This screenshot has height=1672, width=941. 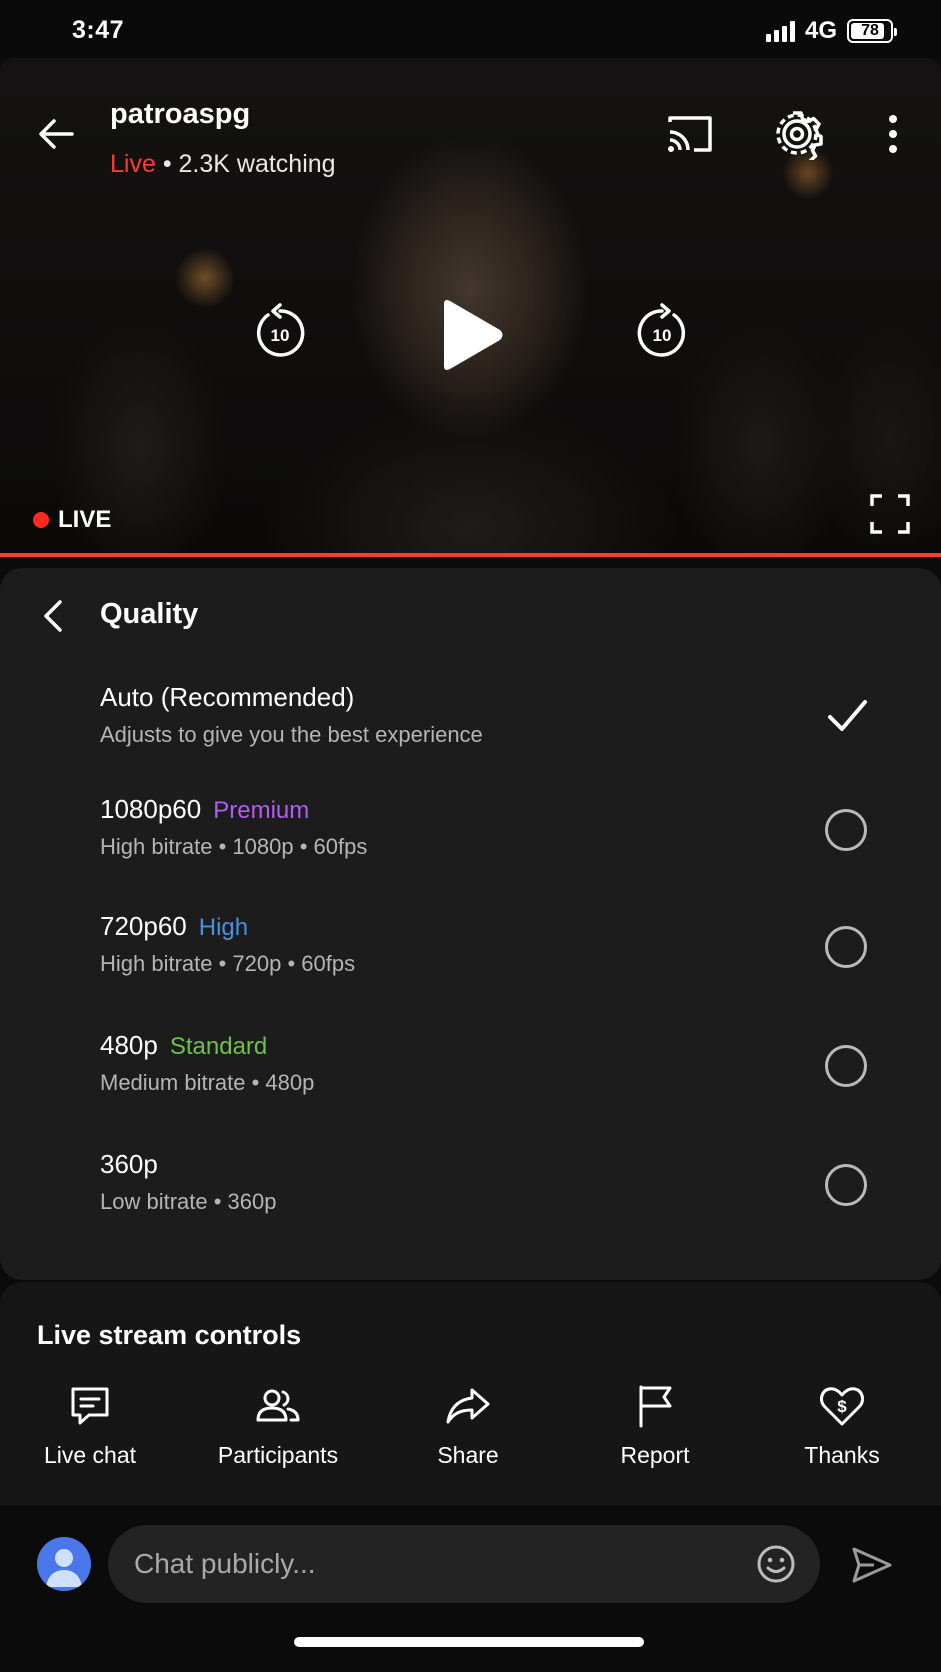 What do you see at coordinates (151, 809) in the screenshot?
I see `quality-option-name: 1080p60` at bounding box center [151, 809].